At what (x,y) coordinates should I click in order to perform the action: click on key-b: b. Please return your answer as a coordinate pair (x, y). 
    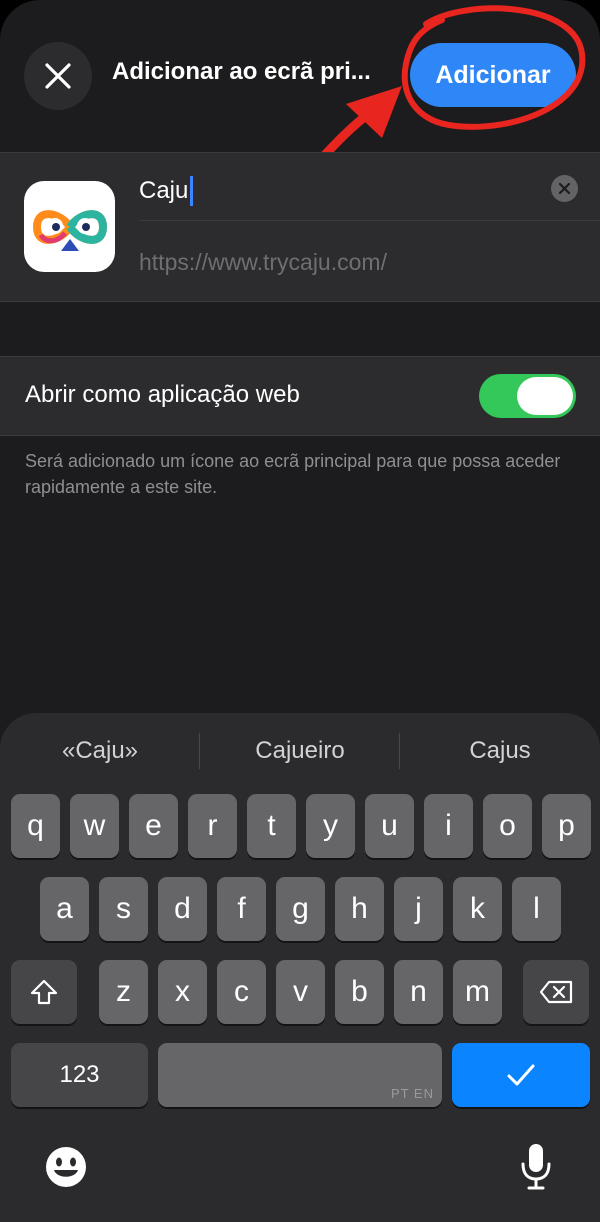
    Looking at the image, I should click on (359, 992).